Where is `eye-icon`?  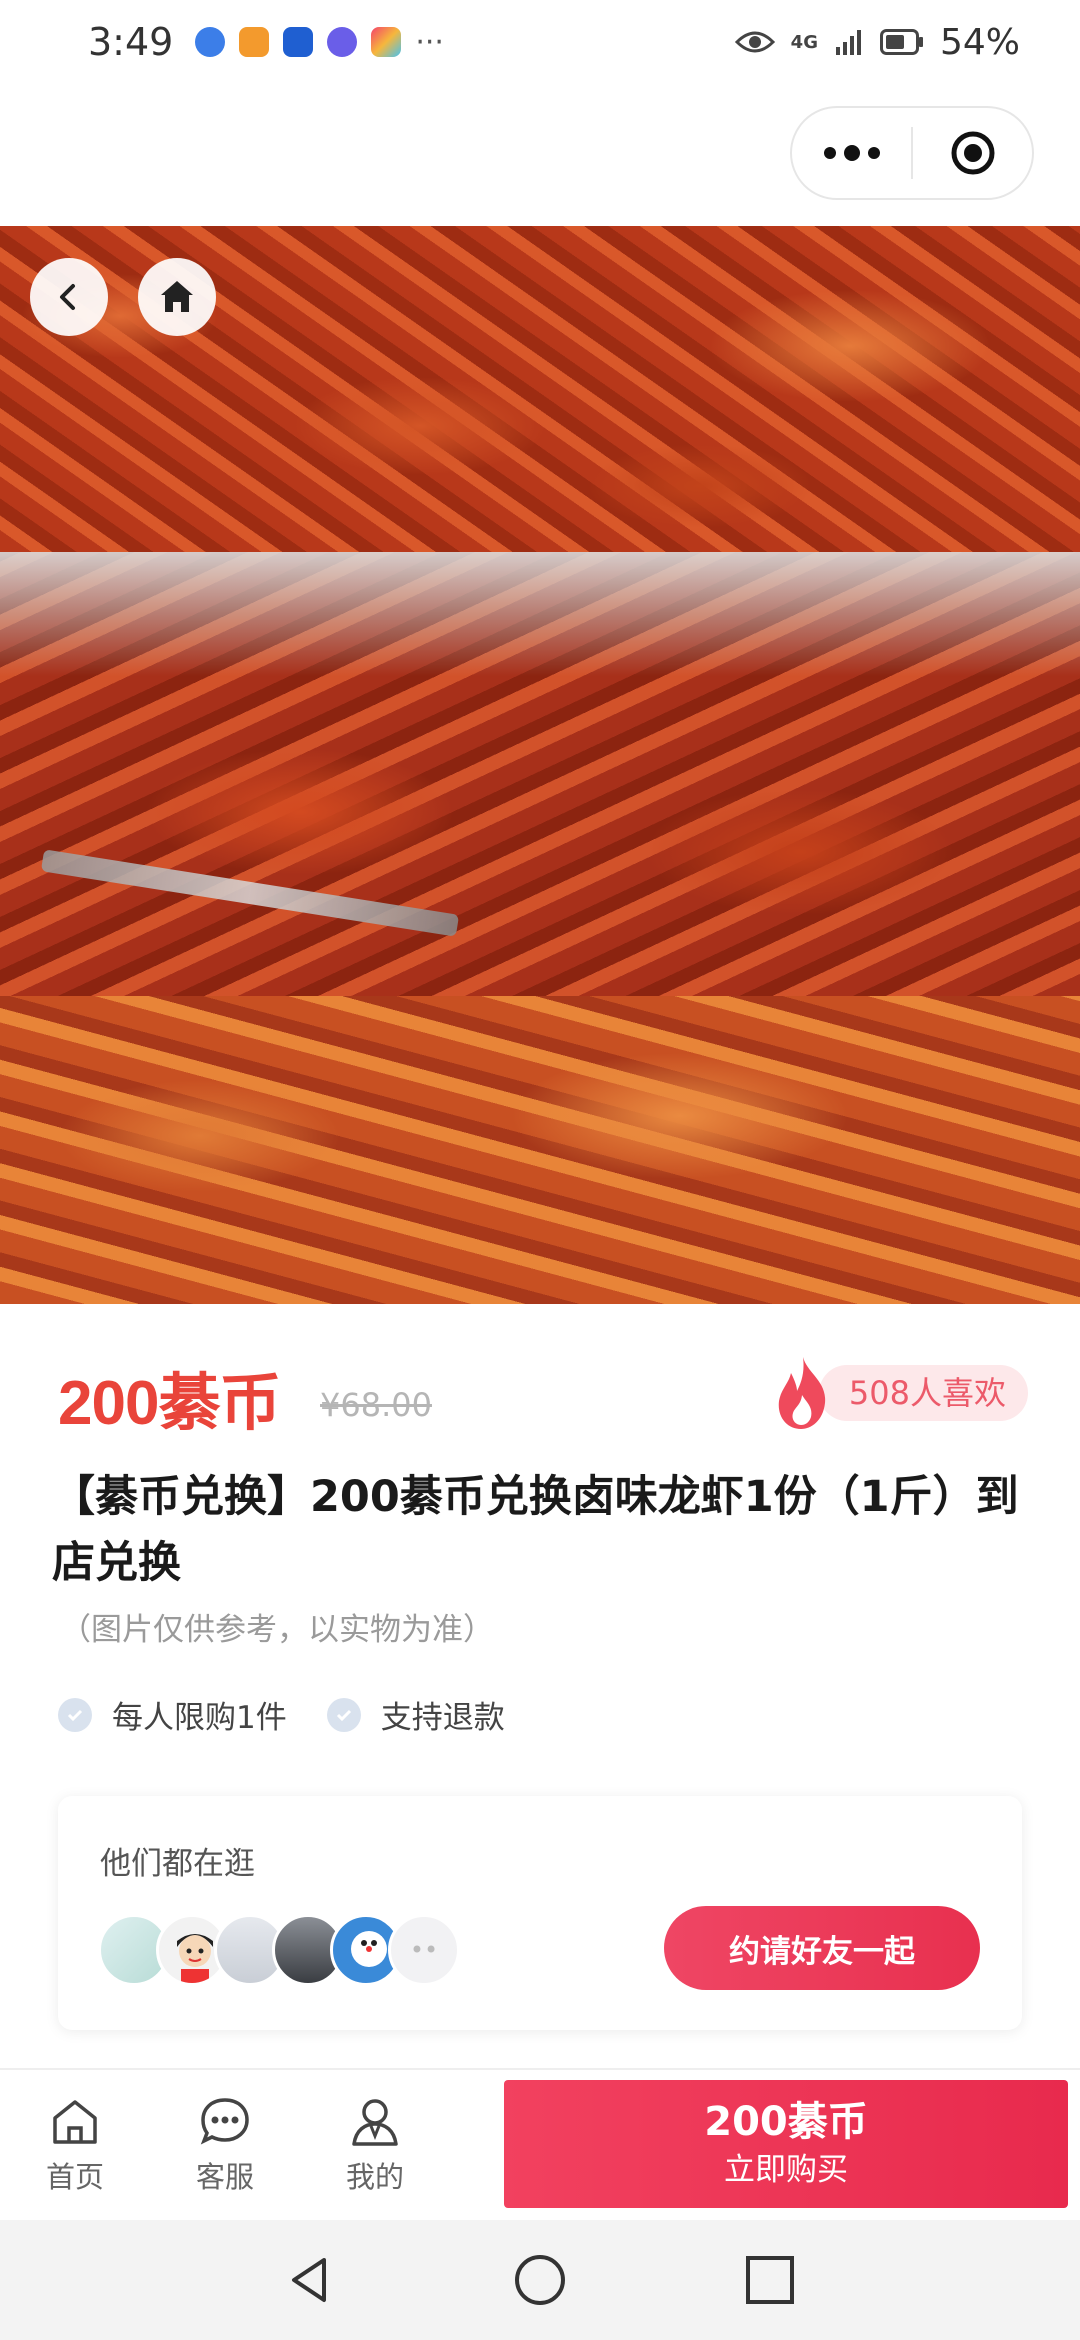
eye-icon is located at coordinates (754, 42).